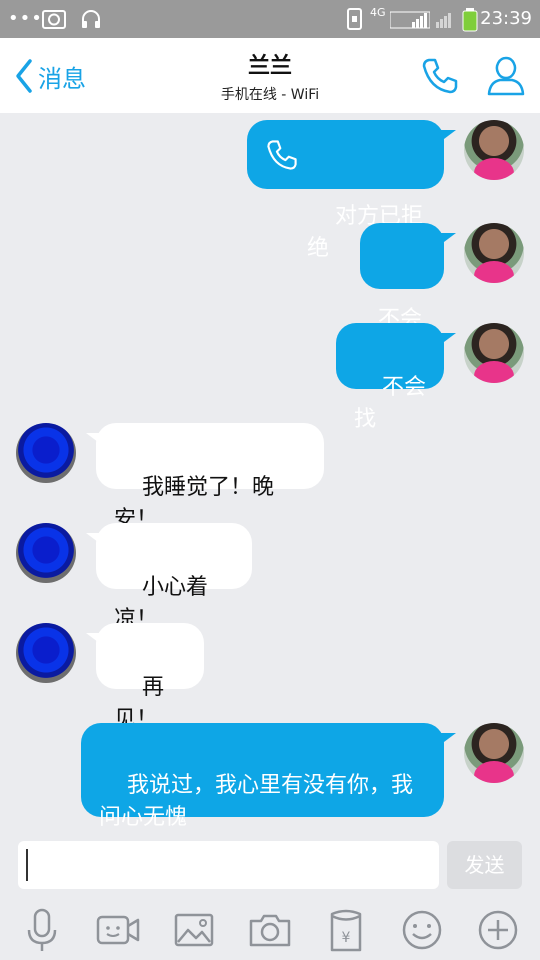 This screenshot has width=540, height=960. What do you see at coordinates (210, 477) in the screenshot?
I see `message-bubble: 我睡觉了！晚安！` at bounding box center [210, 477].